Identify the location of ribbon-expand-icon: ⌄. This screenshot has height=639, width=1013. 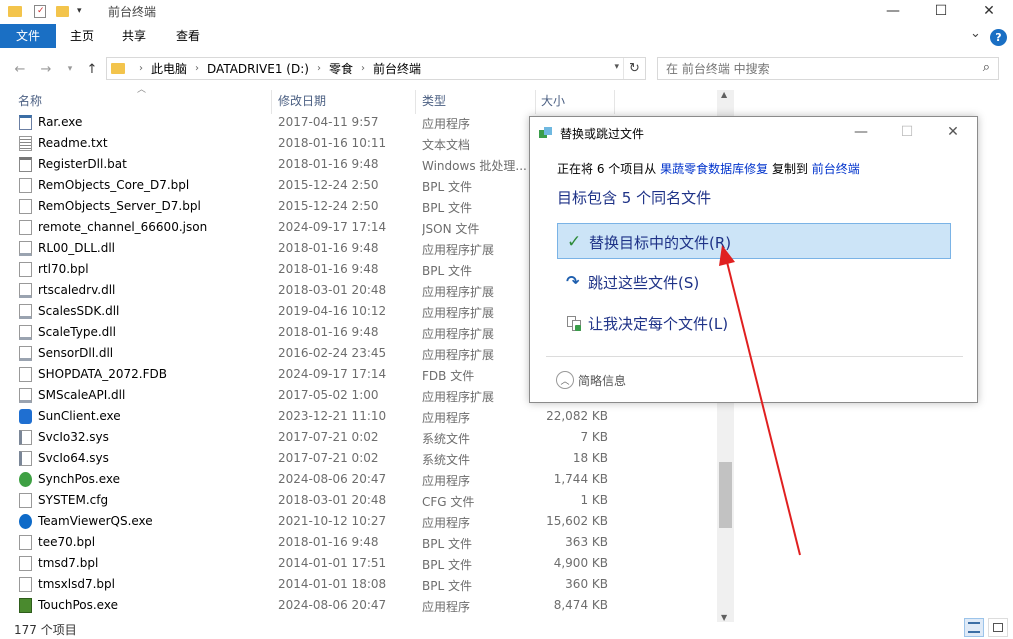
(975, 33).